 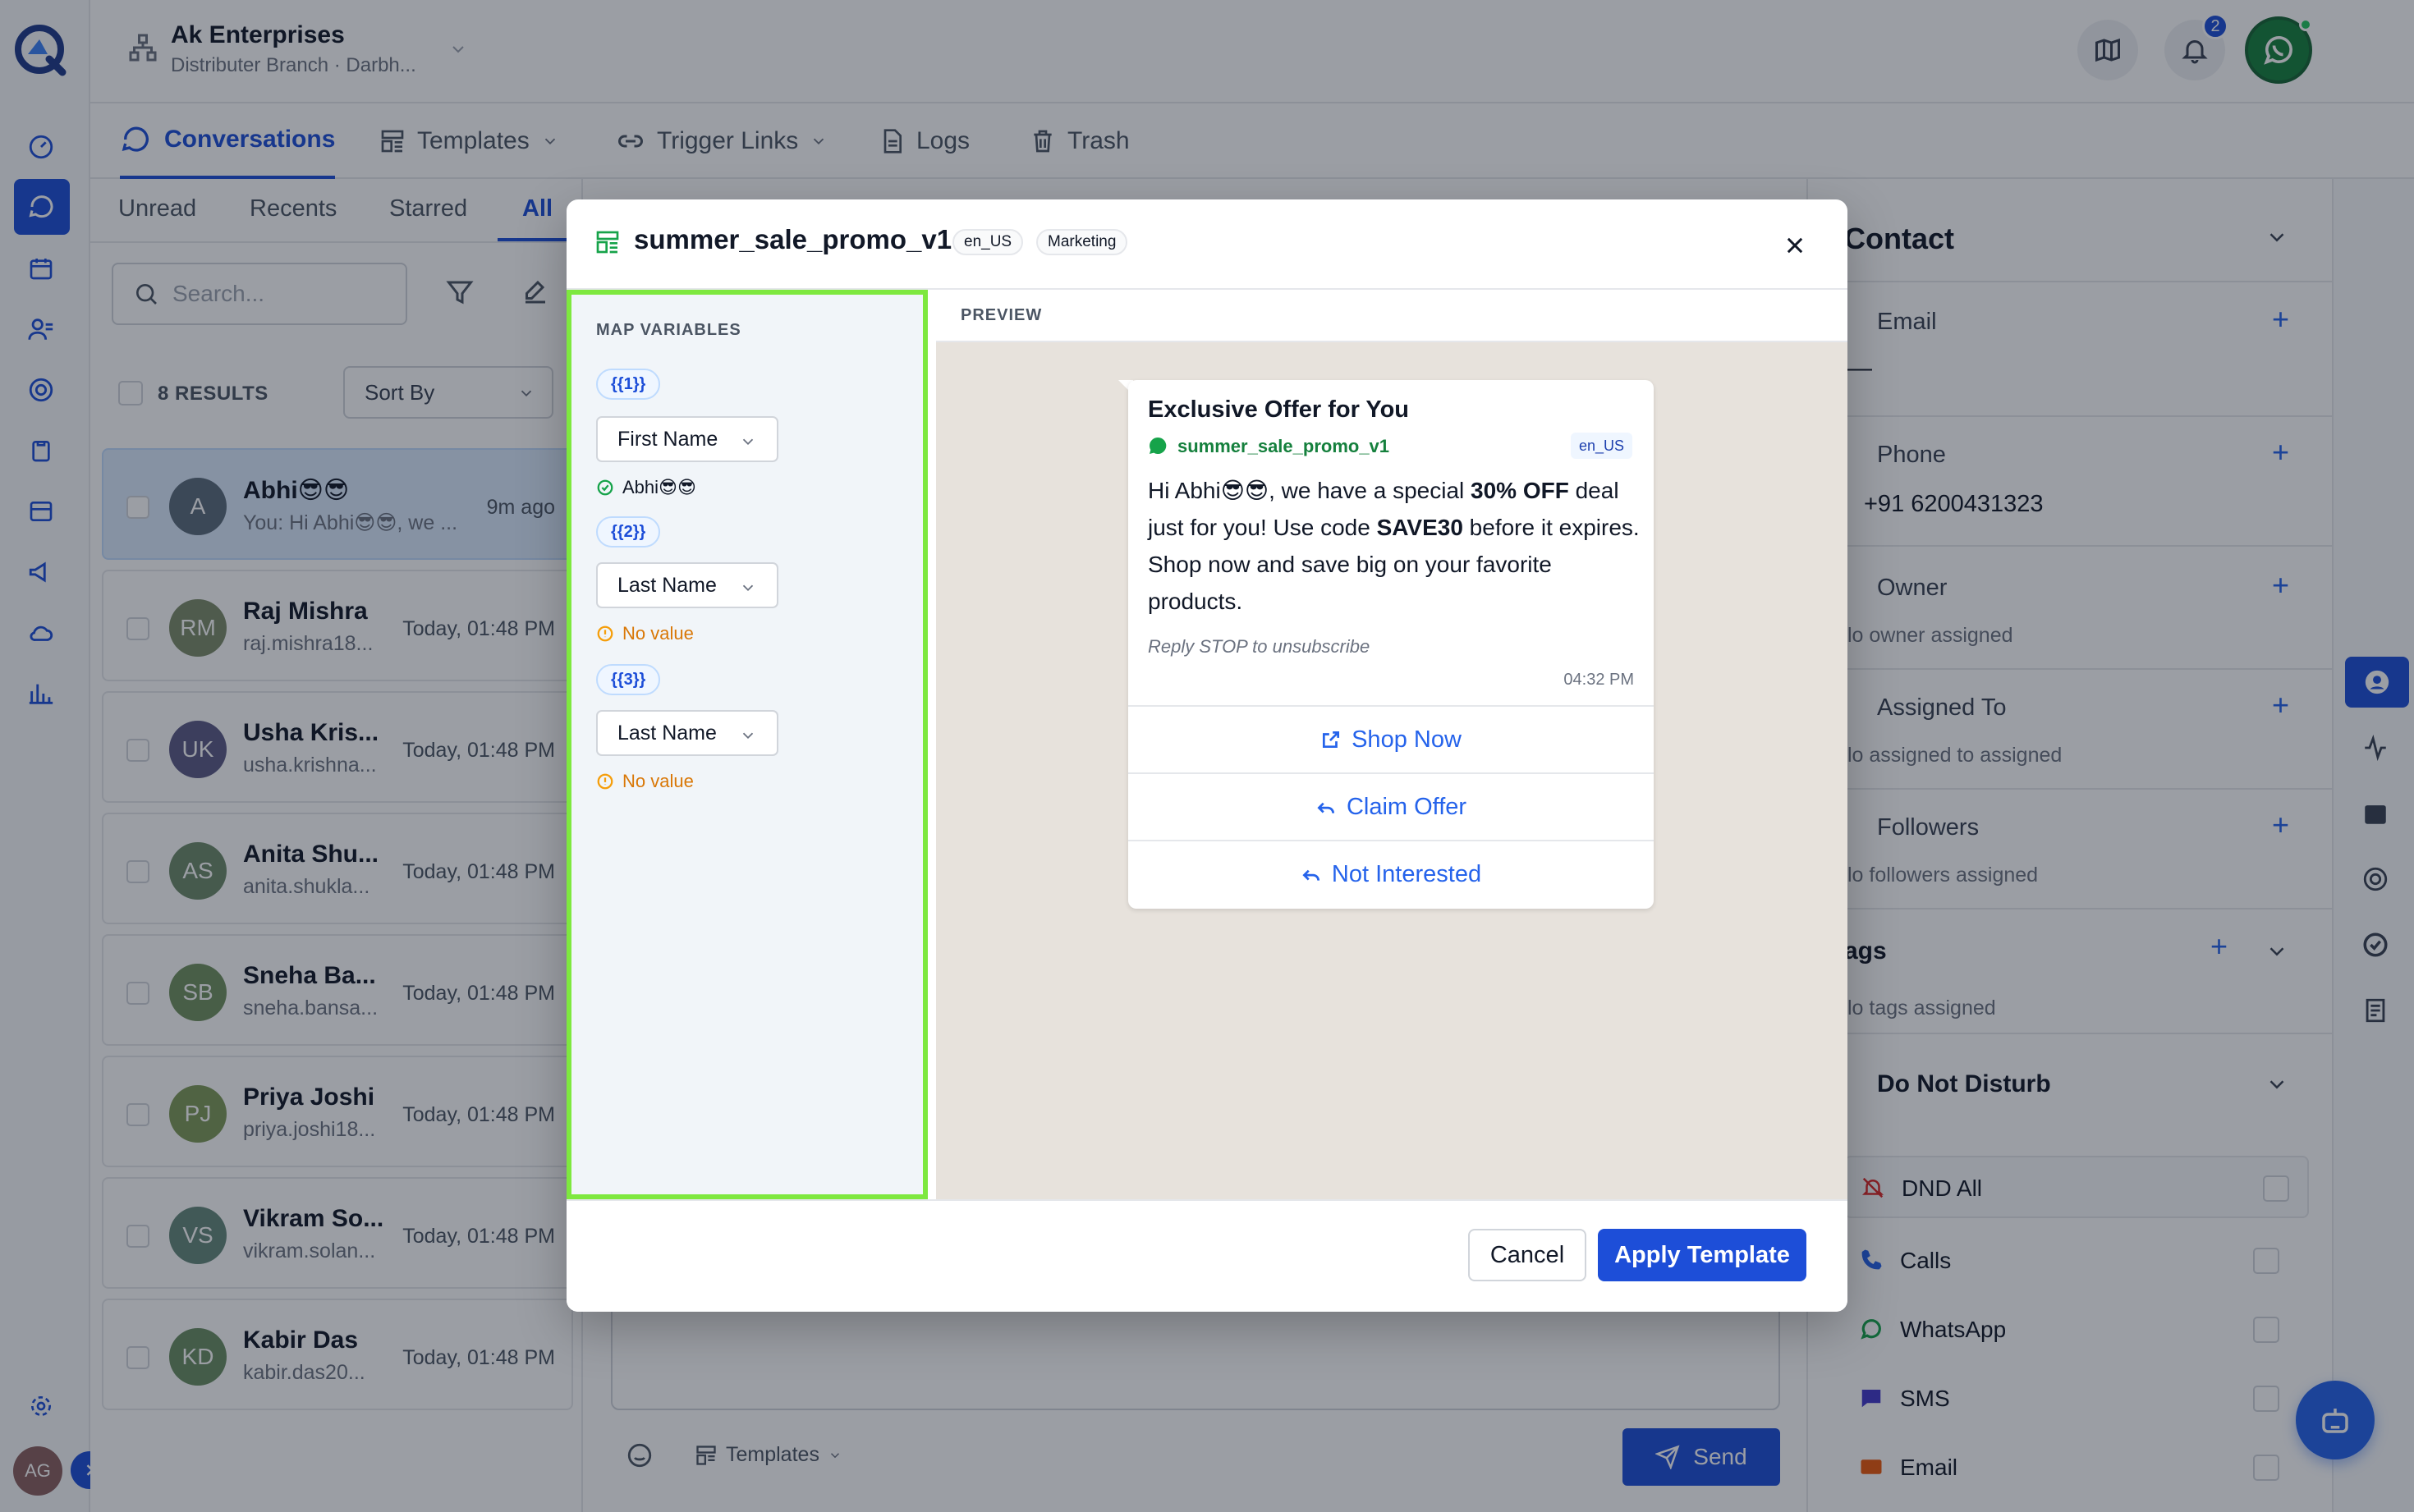 I want to click on variable-token-2: {{2}}, so click(x=628, y=532).